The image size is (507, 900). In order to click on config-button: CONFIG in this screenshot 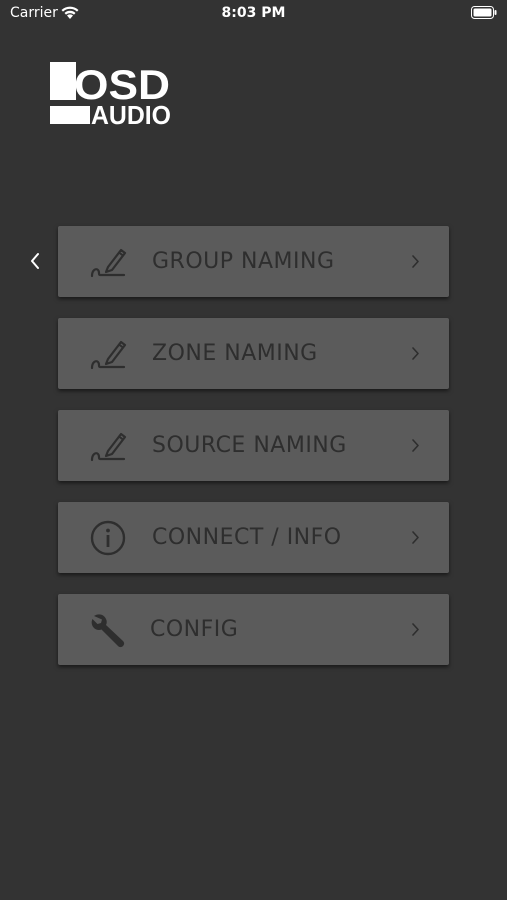, I will do `click(253, 629)`.